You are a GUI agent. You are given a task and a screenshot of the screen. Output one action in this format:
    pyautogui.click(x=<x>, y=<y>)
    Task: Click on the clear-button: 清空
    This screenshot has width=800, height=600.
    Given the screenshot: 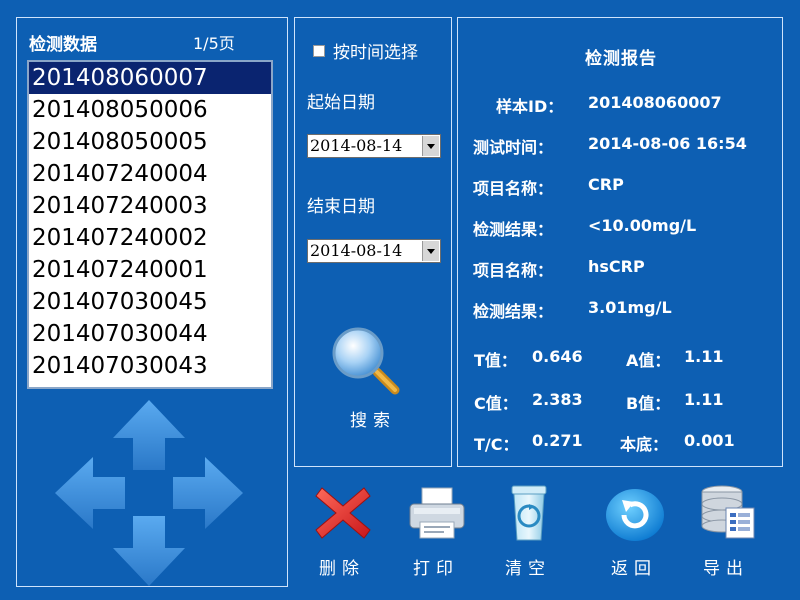 What is the action you would take?
    pyautogui.click(x=528, y=534)
    